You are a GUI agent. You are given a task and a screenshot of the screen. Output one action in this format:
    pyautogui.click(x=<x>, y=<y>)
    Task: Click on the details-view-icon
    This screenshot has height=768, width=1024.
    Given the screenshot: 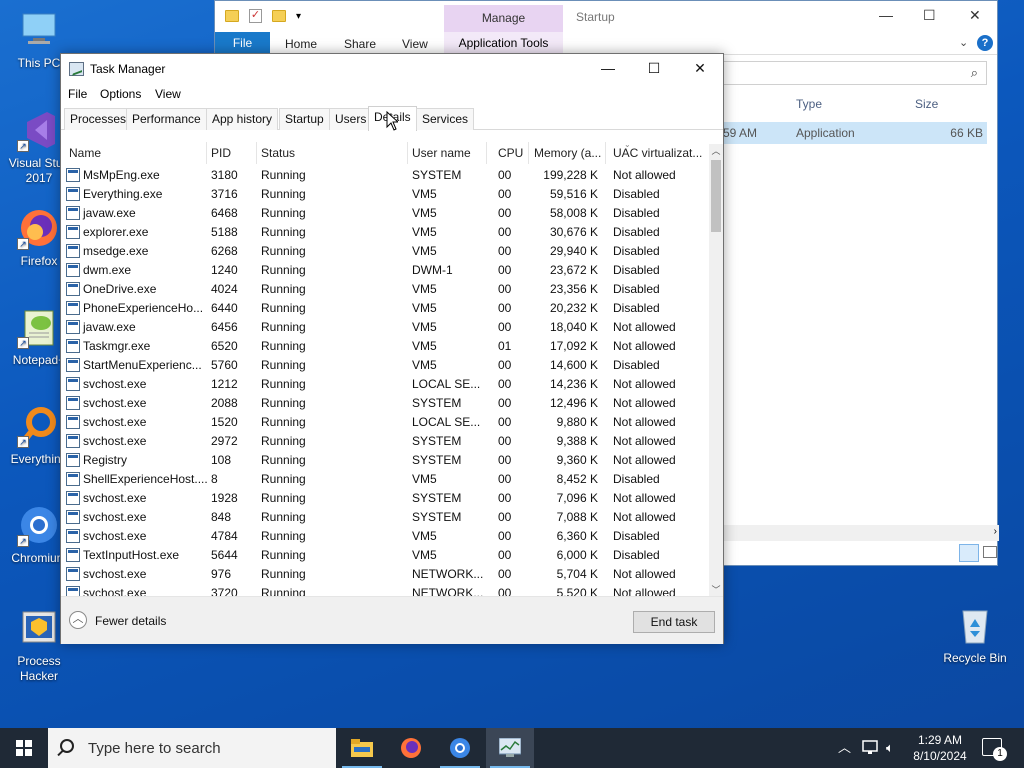 What is the action you would take?
    pyautogui.click(x=969, y=553)
    